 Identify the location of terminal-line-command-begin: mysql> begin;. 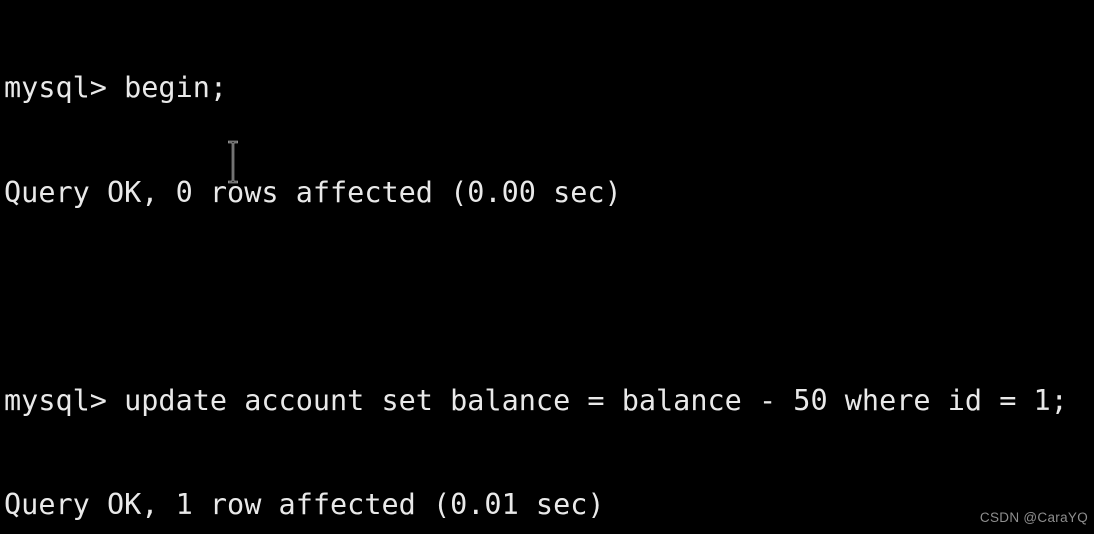
(116, 88).